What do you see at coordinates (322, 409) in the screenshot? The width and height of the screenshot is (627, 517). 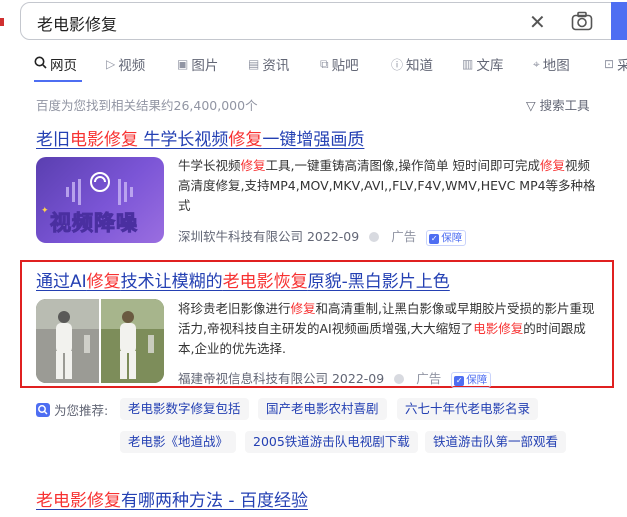 I see `recommend-chip: 国产老电影农村喜剧` at bounding box center [322, 409].